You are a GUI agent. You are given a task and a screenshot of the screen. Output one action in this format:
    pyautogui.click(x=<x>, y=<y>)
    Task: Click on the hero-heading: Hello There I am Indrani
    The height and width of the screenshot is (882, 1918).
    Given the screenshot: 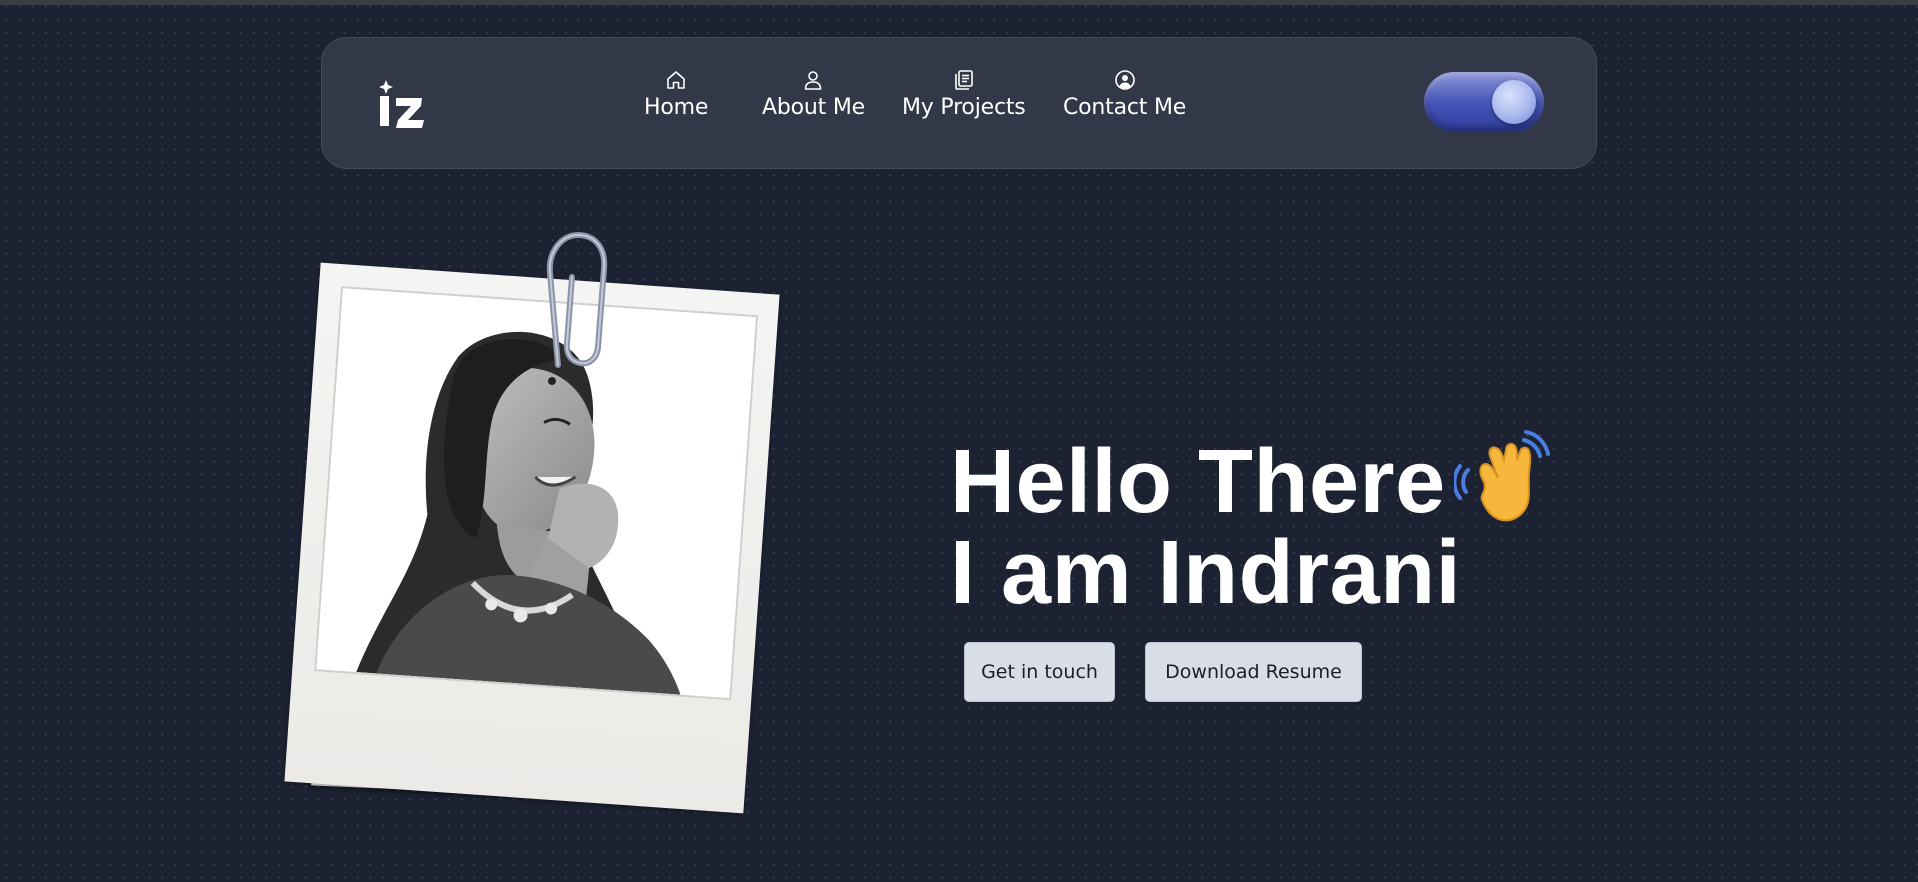 What is the action you would take?
    pyautogui.click(x=1250, y=526)
    